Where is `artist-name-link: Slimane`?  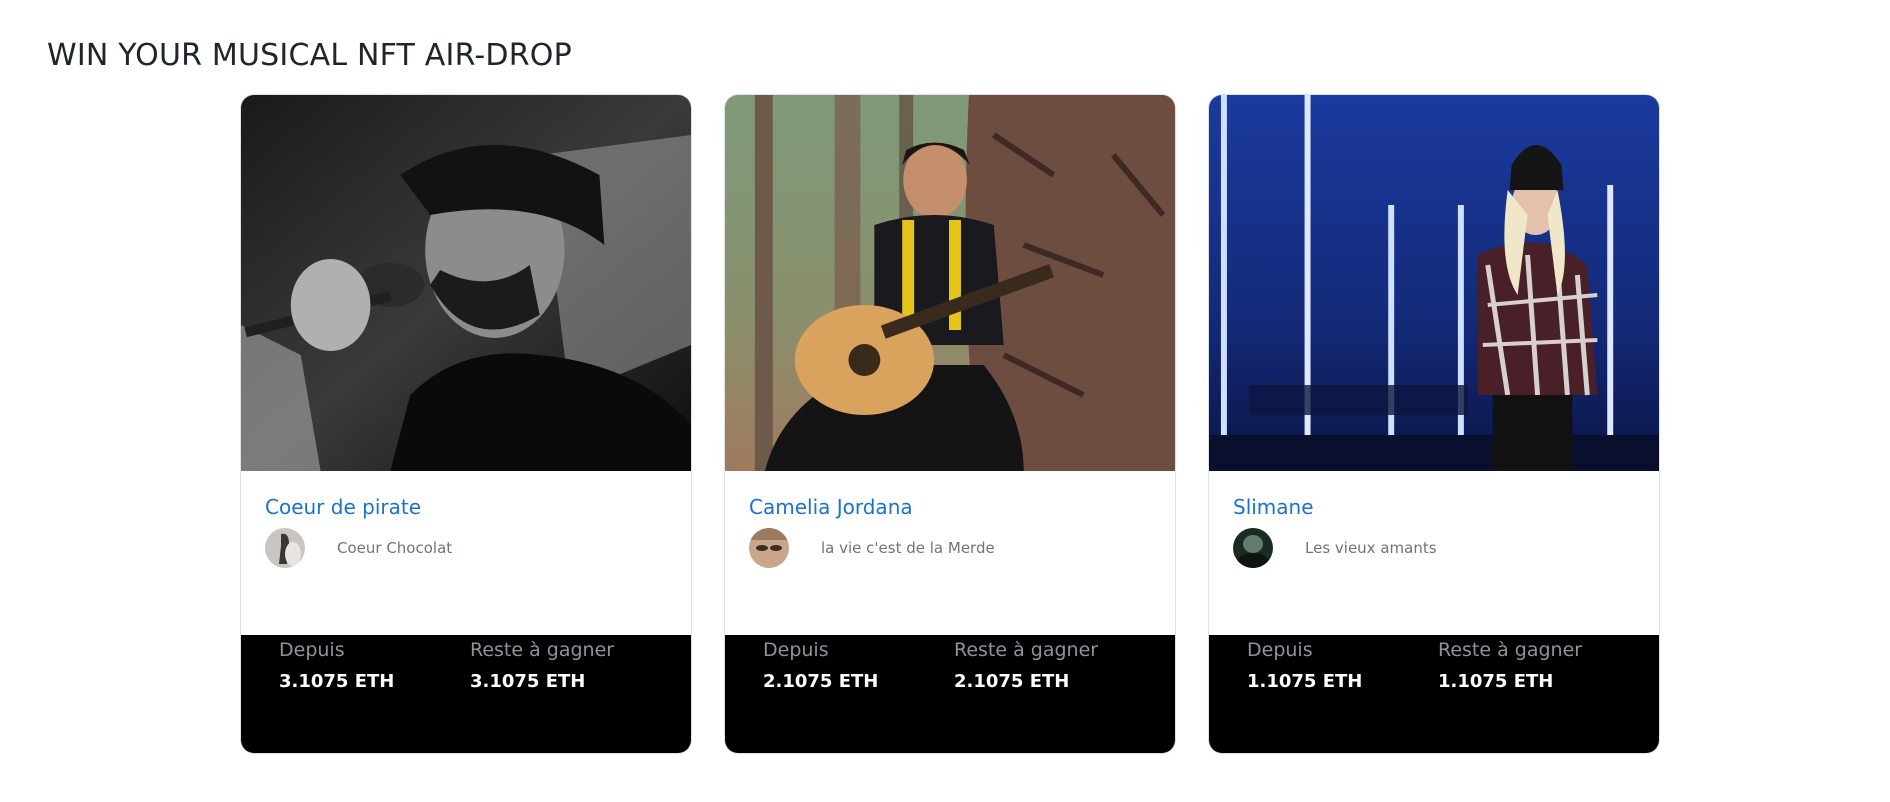
artist-name-link: Slimane is located at coordinates (1273, 507).